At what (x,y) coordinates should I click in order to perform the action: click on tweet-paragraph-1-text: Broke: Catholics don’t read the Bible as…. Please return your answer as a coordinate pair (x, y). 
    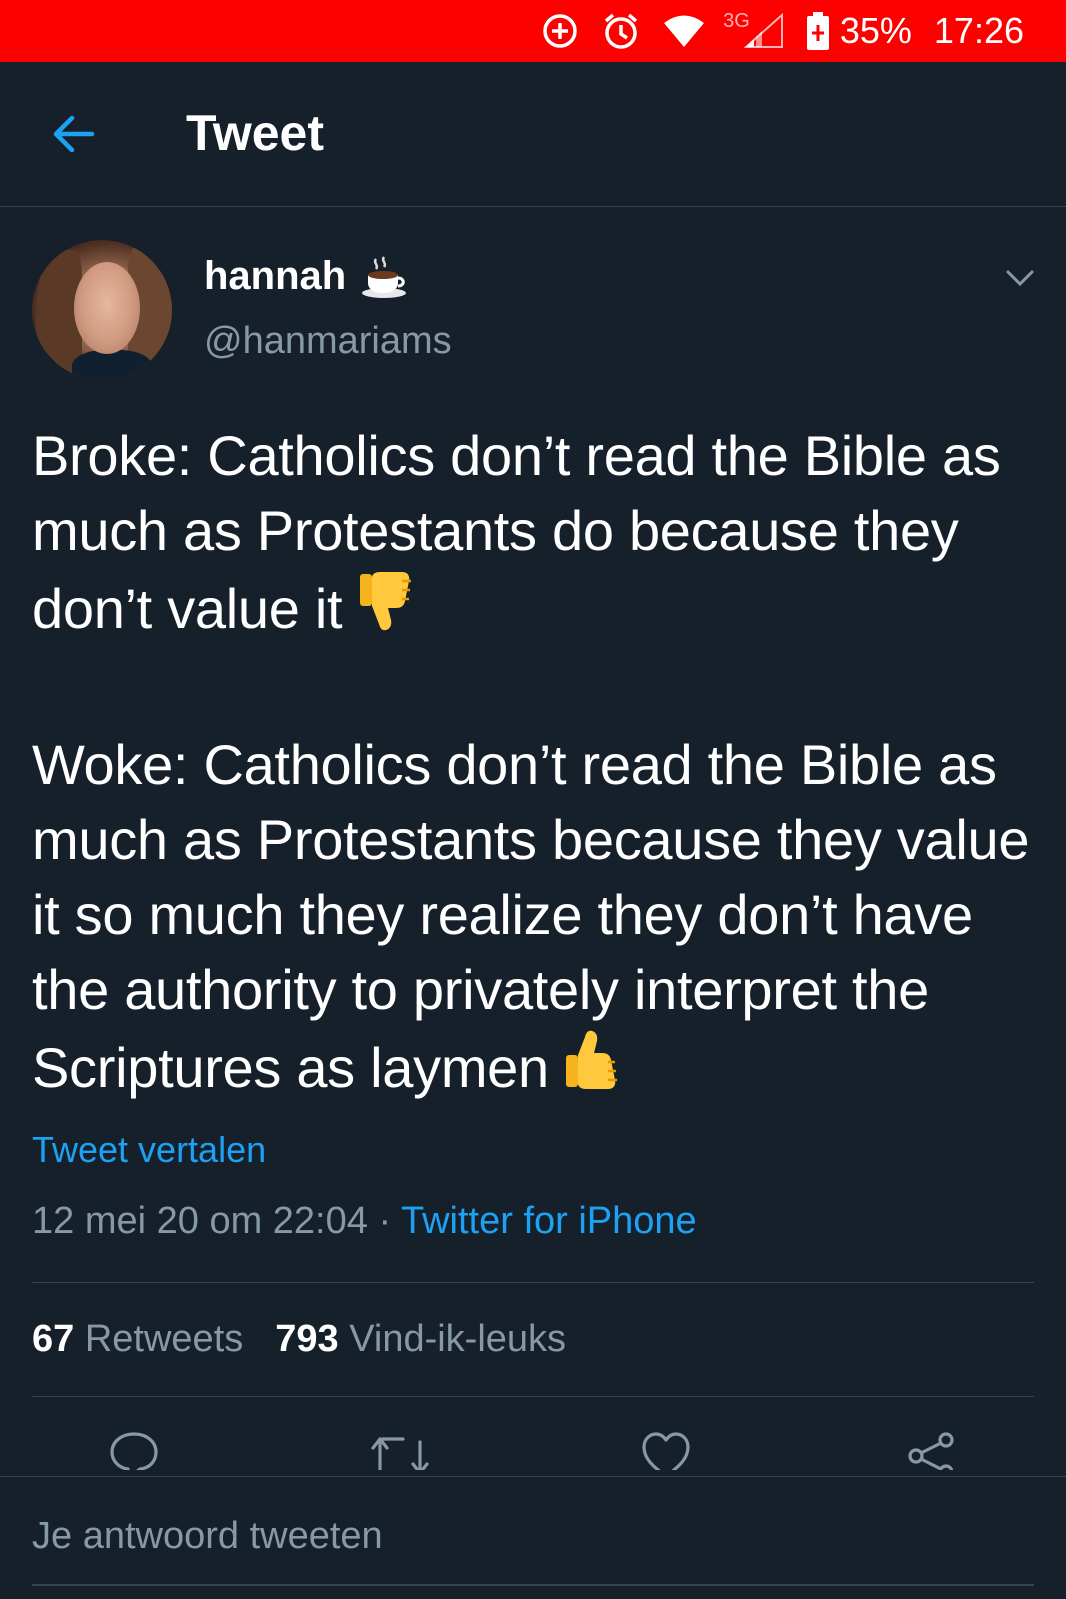
    Looking at the image, I should click on (516, 532).